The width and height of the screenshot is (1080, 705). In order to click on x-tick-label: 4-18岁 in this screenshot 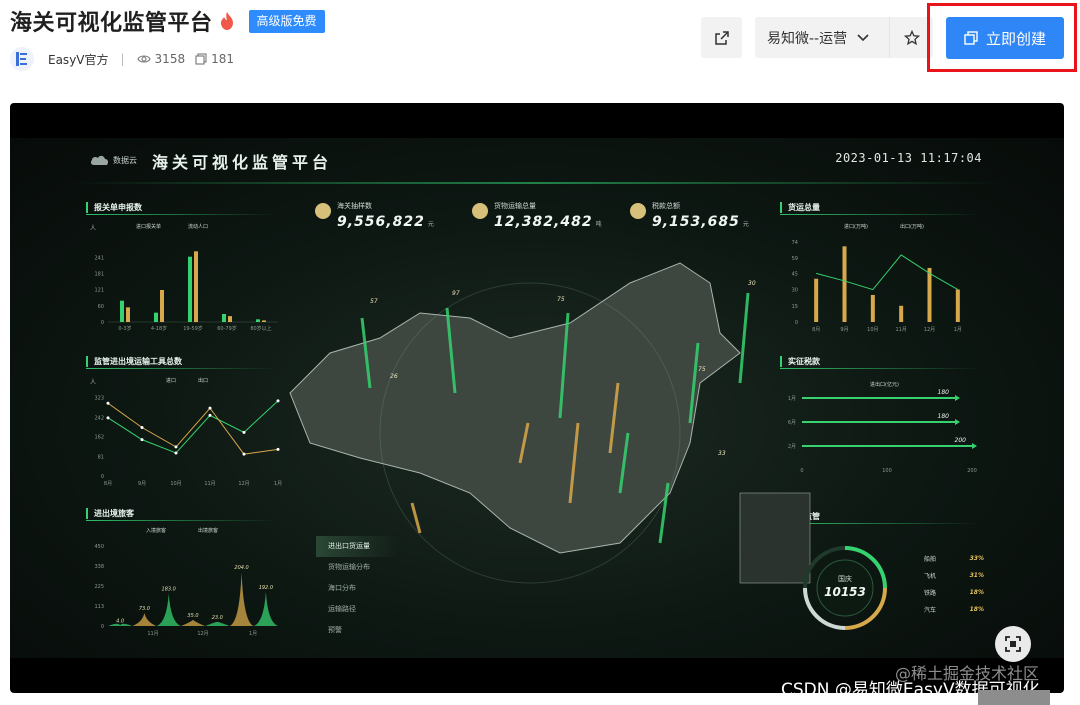, I will do `click(159, 328)`.